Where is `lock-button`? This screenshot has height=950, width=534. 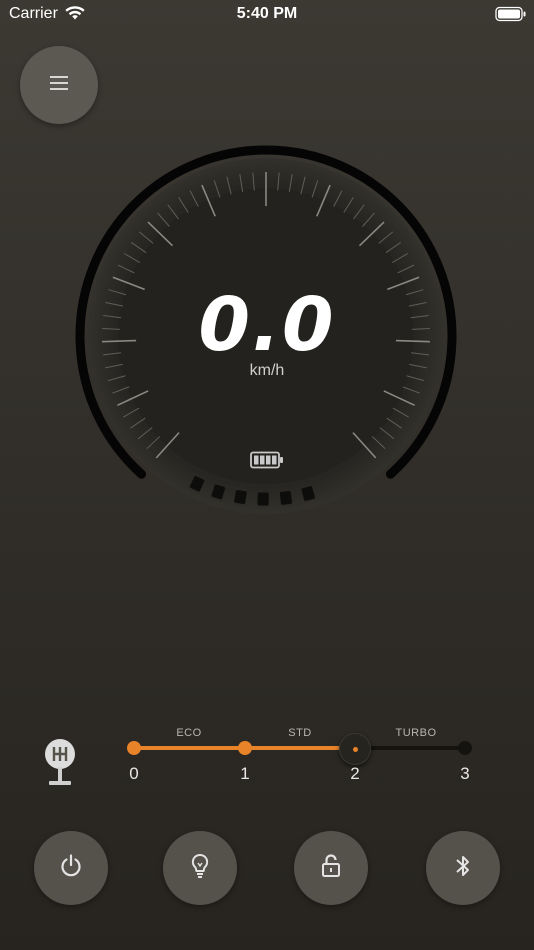
lock-button is located at coordinates (331, 868).